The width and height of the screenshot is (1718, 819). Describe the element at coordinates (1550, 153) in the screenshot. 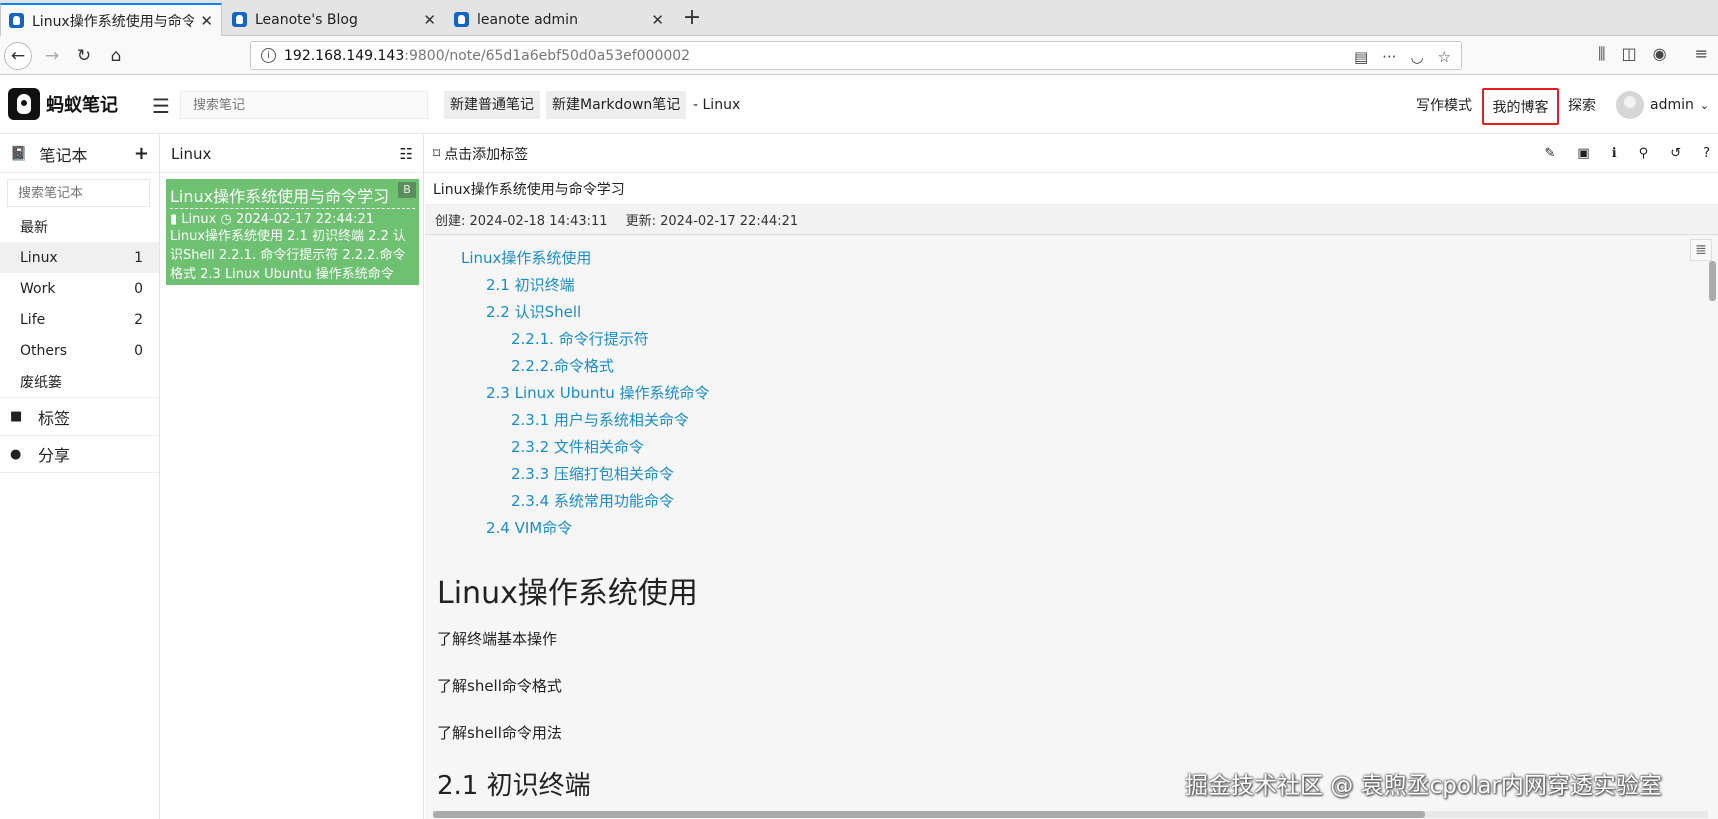

I see `edit-icon: ✎` at that location.